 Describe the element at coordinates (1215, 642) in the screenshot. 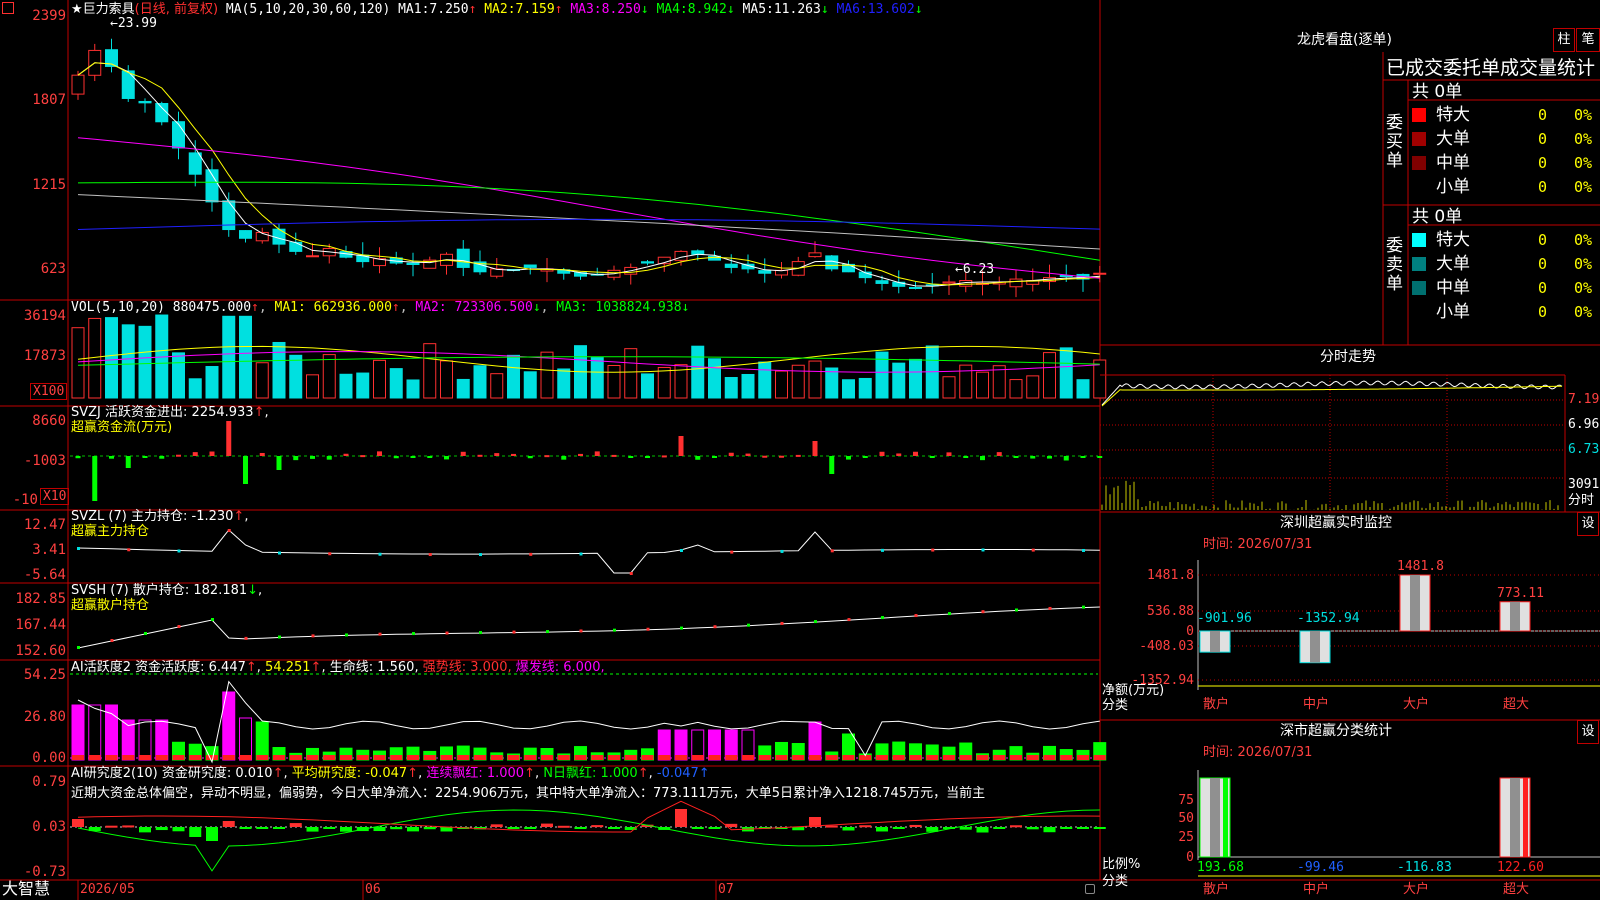

I see `monitor-bar-shade` at that location.